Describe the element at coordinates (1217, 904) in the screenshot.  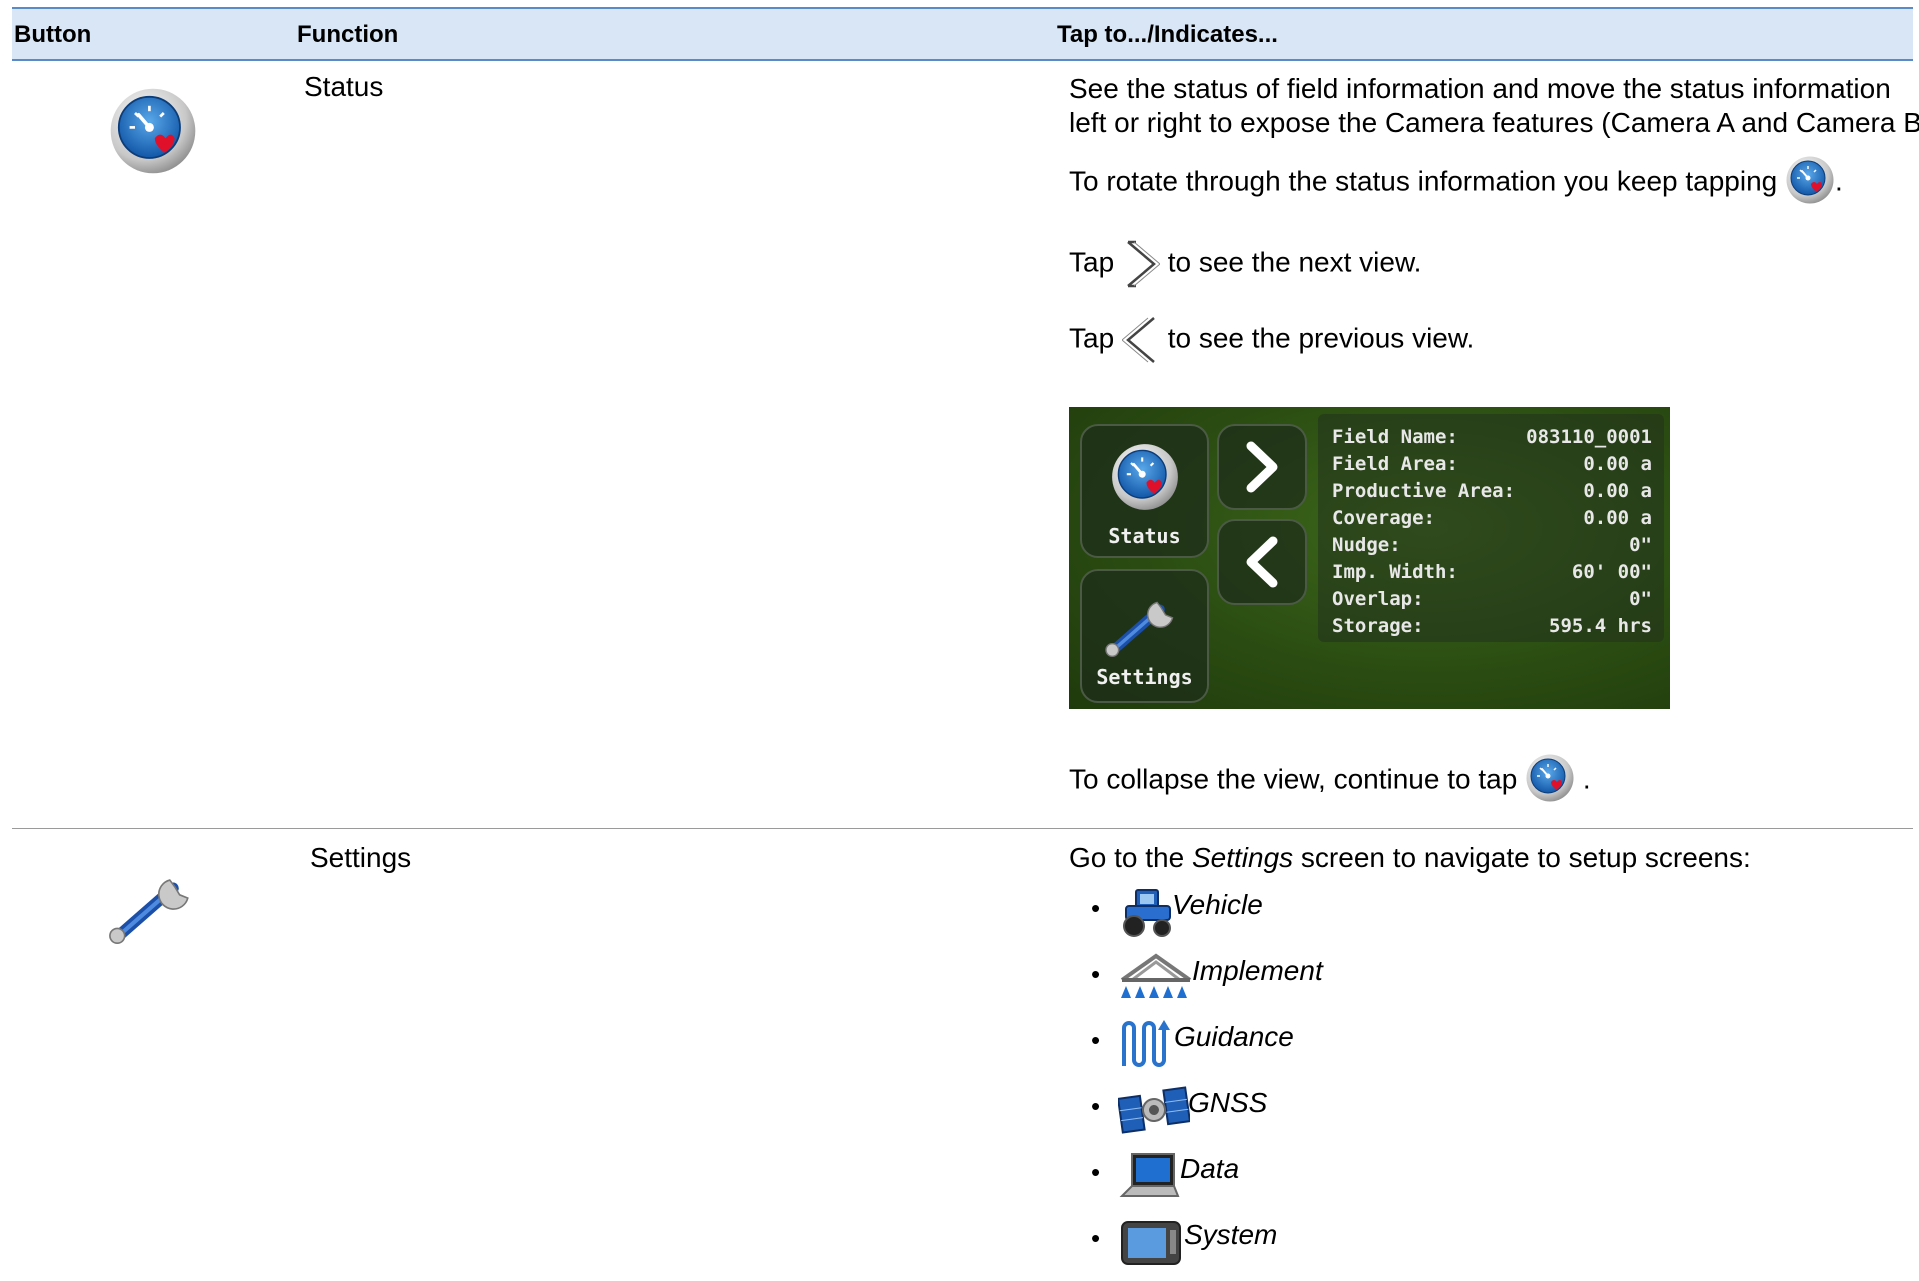
I see `menu-item-vehicle: Vehicle` at that location.